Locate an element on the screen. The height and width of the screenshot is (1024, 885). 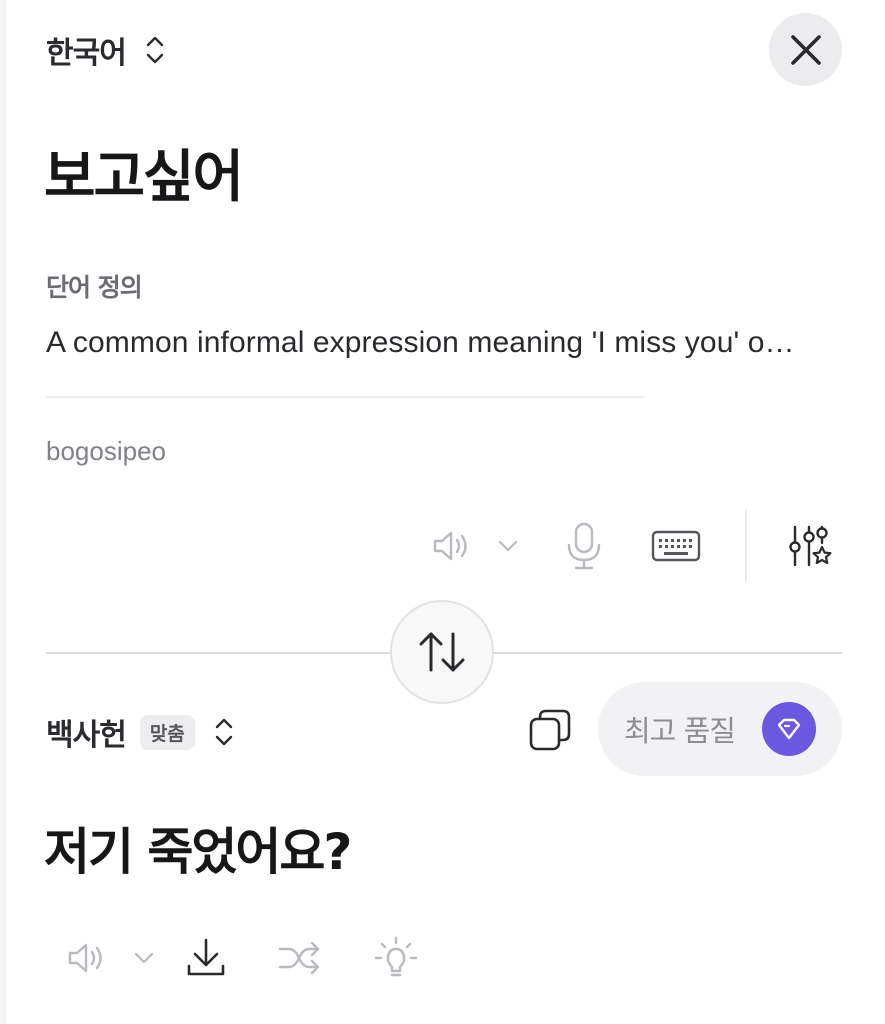
microphone-icon is located at coordinates (584, 546).